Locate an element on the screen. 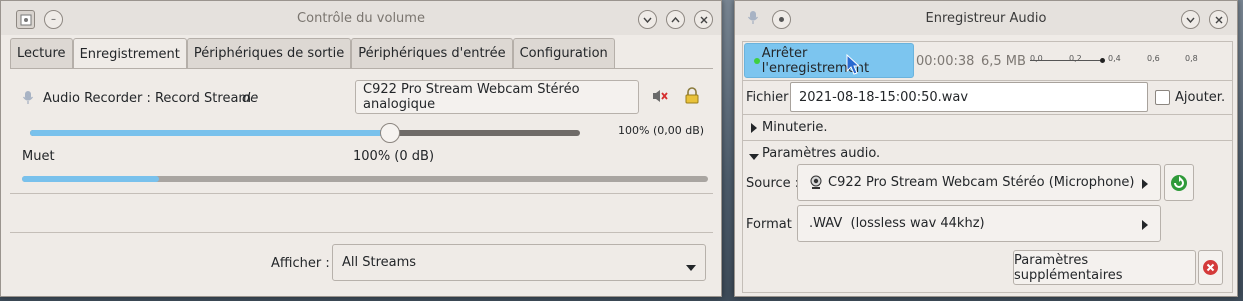  scale-tick: 0,4 is located at coordinates (1114, 58).